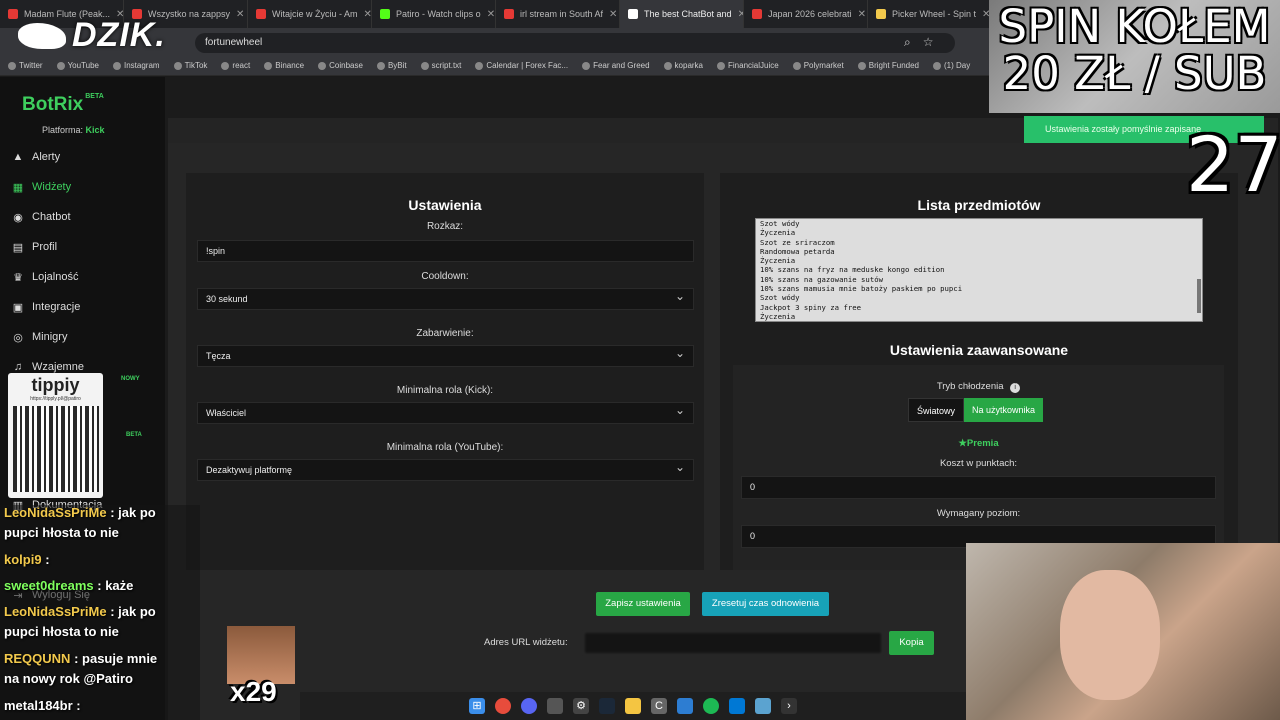 The image size is (1280, 720). I want to click on bookmark-item: Bright Funded, so click(888, 65).